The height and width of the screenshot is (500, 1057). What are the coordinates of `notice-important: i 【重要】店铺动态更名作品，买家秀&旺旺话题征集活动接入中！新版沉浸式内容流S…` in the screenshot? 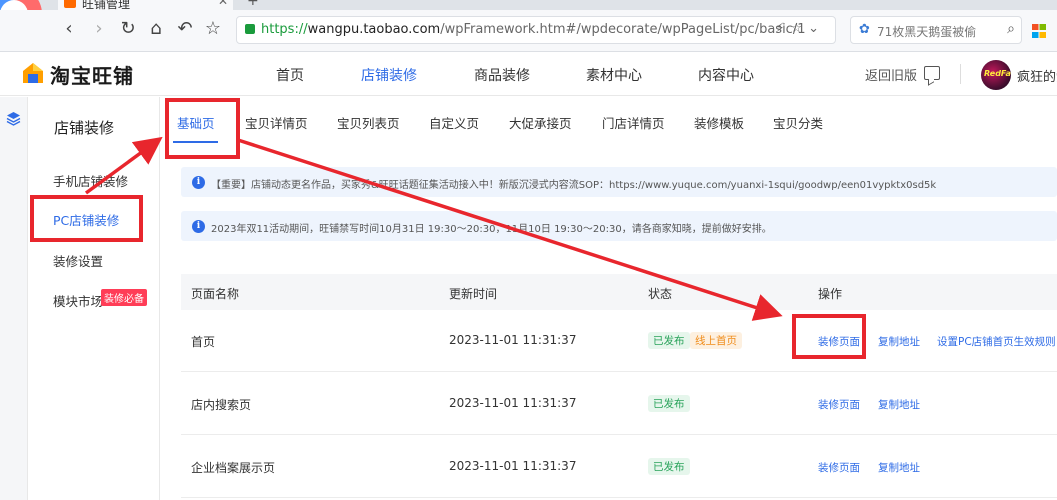 It's located at (619, 182).